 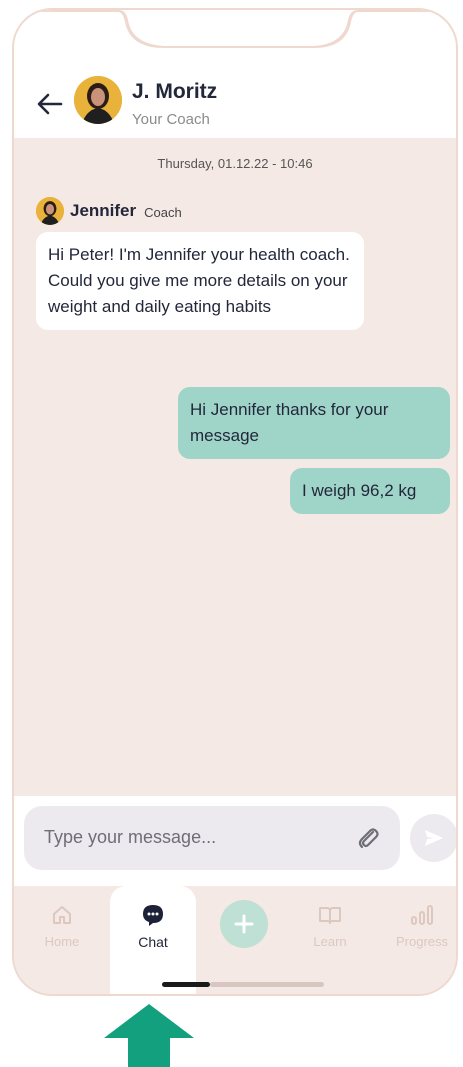 What do you see at coordinates (163, 212) in the screenshot?
I see `sender-role: Coach` at bounding box center [163, 212].